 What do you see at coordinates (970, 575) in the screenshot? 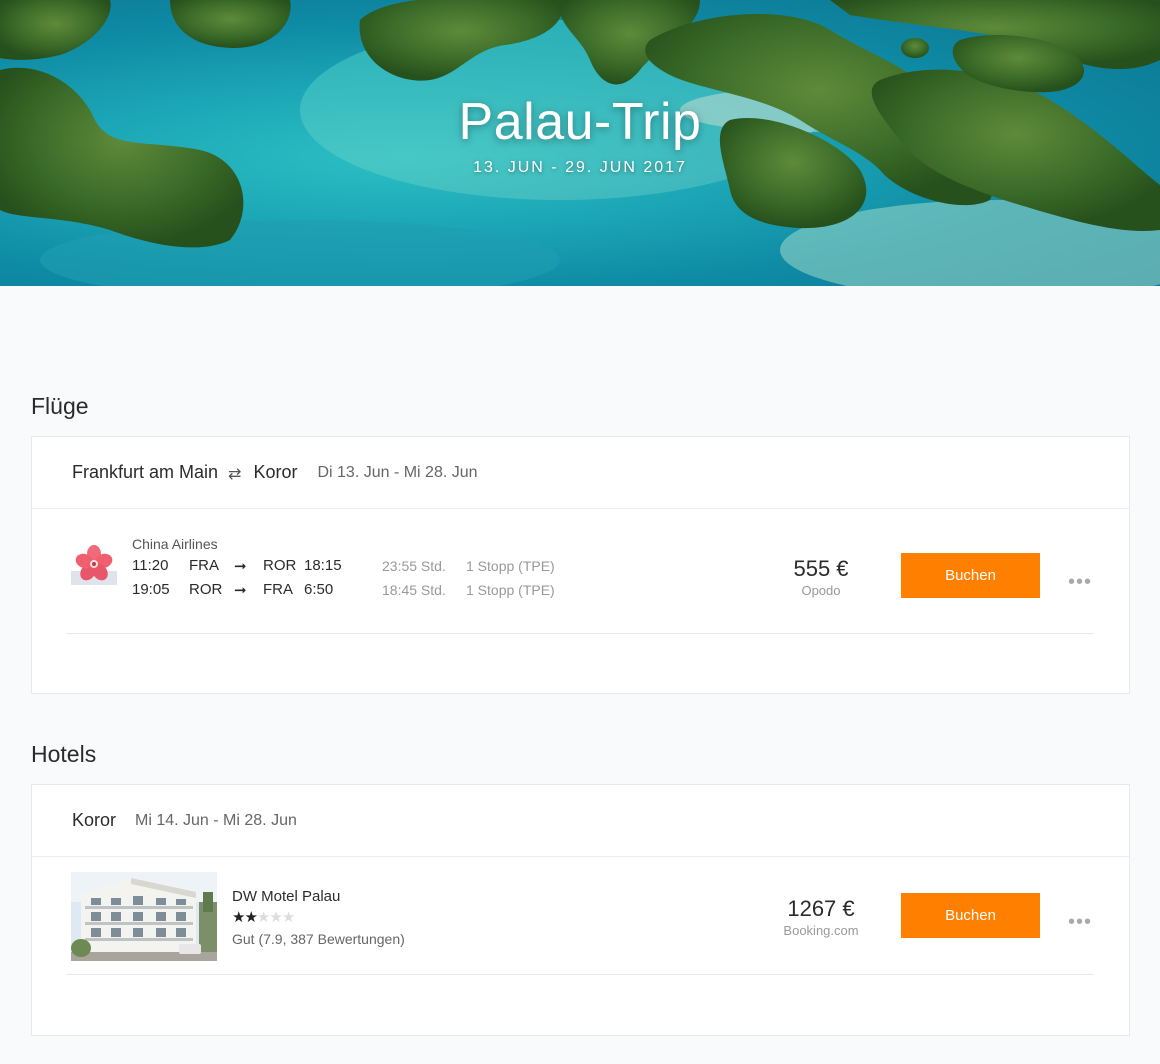
I see `flight-book-button: Buchen` at bounding box center [970, 575].